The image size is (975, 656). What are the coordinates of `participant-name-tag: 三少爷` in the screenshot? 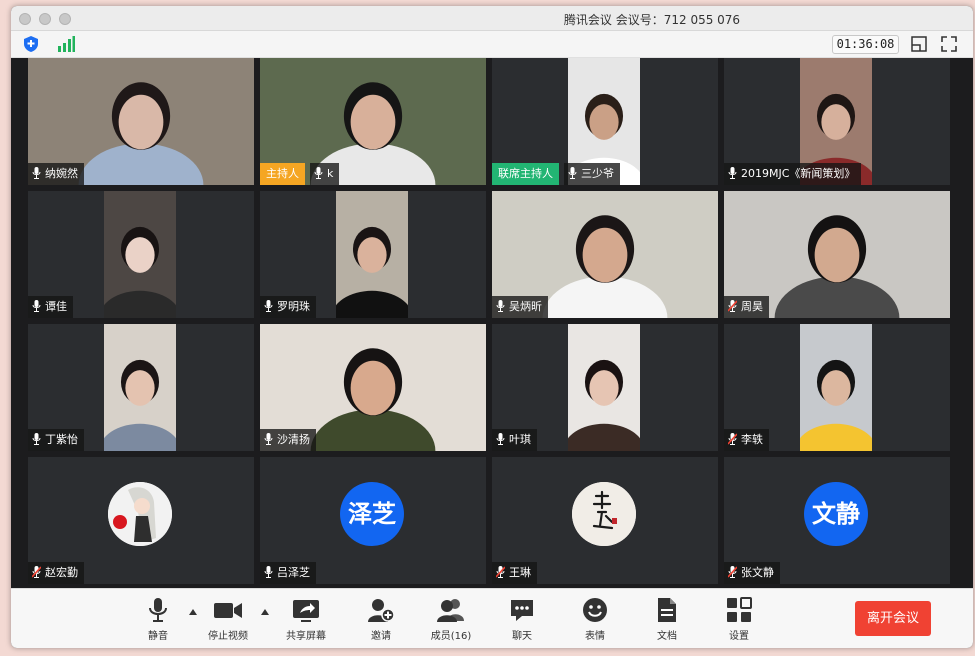 It's located at (592, 174).